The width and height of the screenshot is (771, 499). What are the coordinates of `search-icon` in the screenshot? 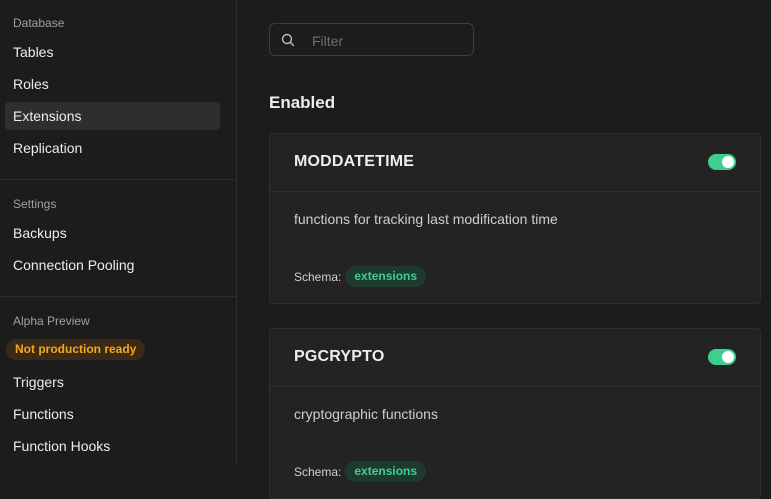 It's located at (288, 40).